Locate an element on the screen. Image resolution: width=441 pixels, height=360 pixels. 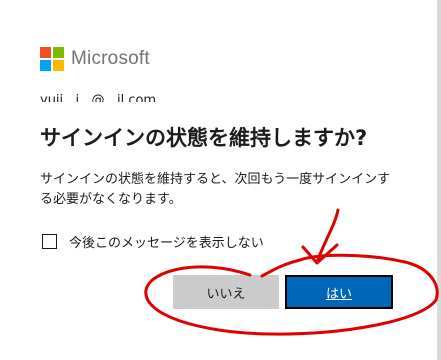
annotation-arrowhead is located at coordinates (320, 254).